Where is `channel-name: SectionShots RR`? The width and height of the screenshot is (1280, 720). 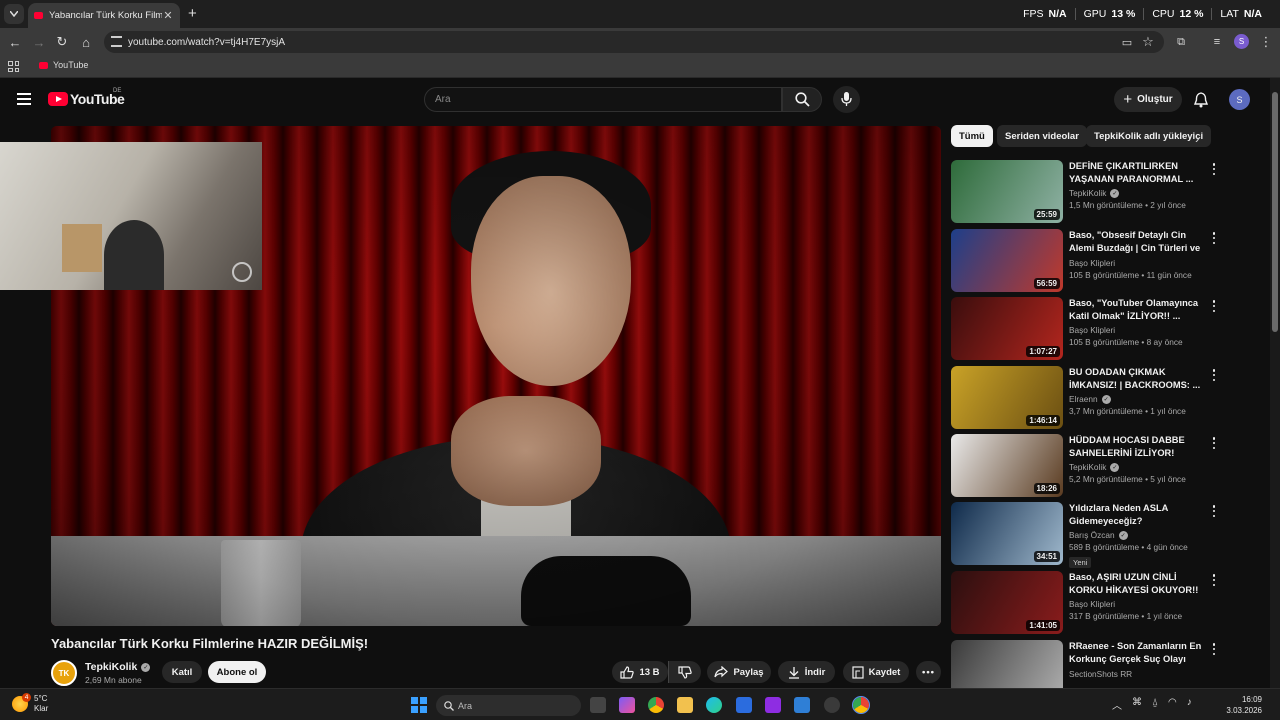
channel-name: SectionShots RR is located at coordinates (1100, 674).